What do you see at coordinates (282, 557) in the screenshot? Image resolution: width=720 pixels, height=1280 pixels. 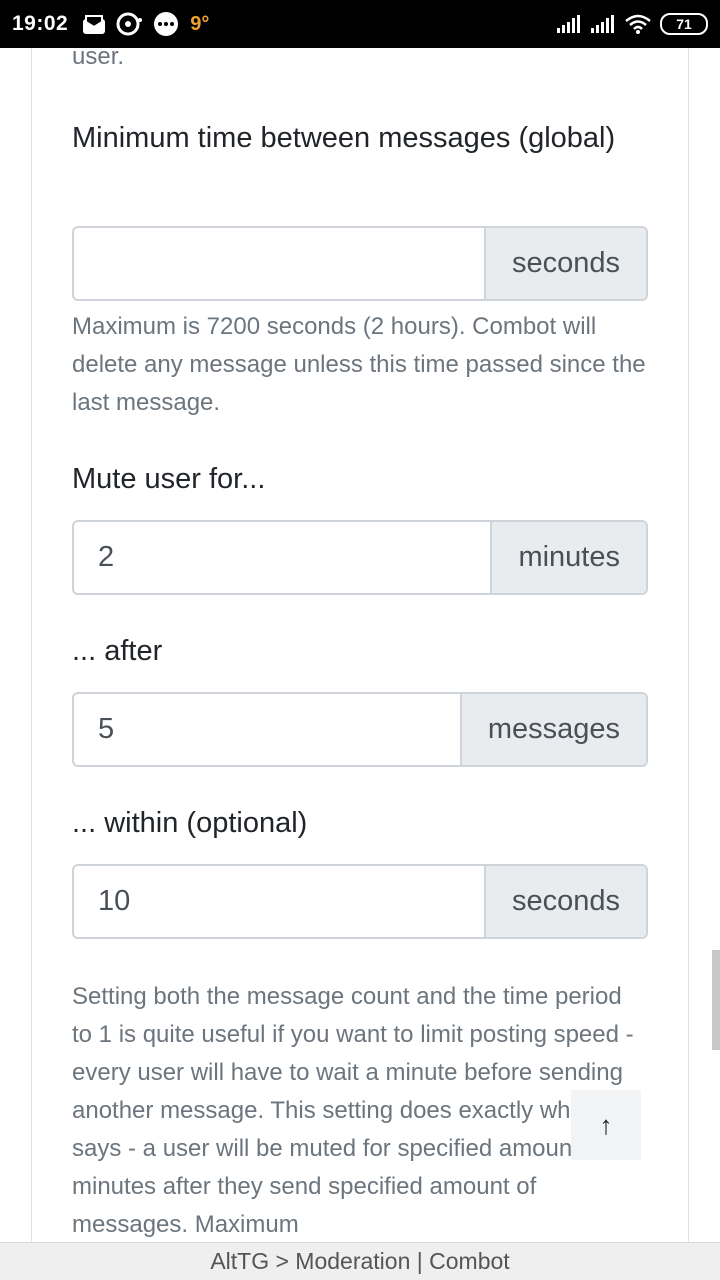 I see `mute-minutes-input: 2` at bounding box center [282, 557].